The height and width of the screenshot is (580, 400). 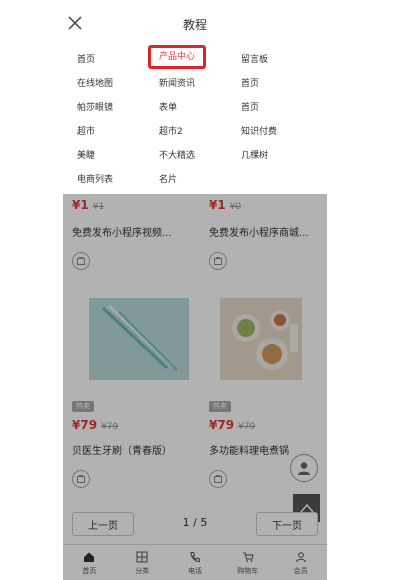 What do you see at coordinates (168, 180) in the screenshot?
I see `menu-item-business-card: 名片` at bounding box center [168, 180].